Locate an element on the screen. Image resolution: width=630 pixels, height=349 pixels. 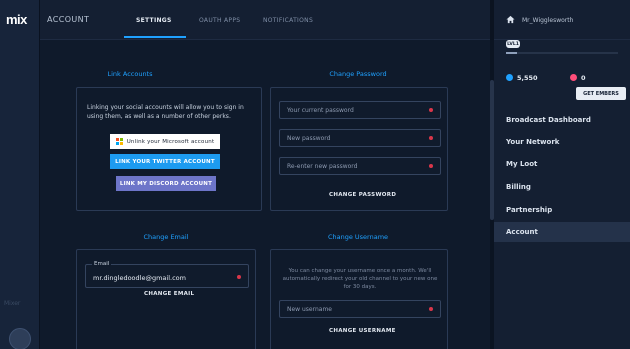
user-row: Mr_Wigglesworth is located at coordinates (562, 20).